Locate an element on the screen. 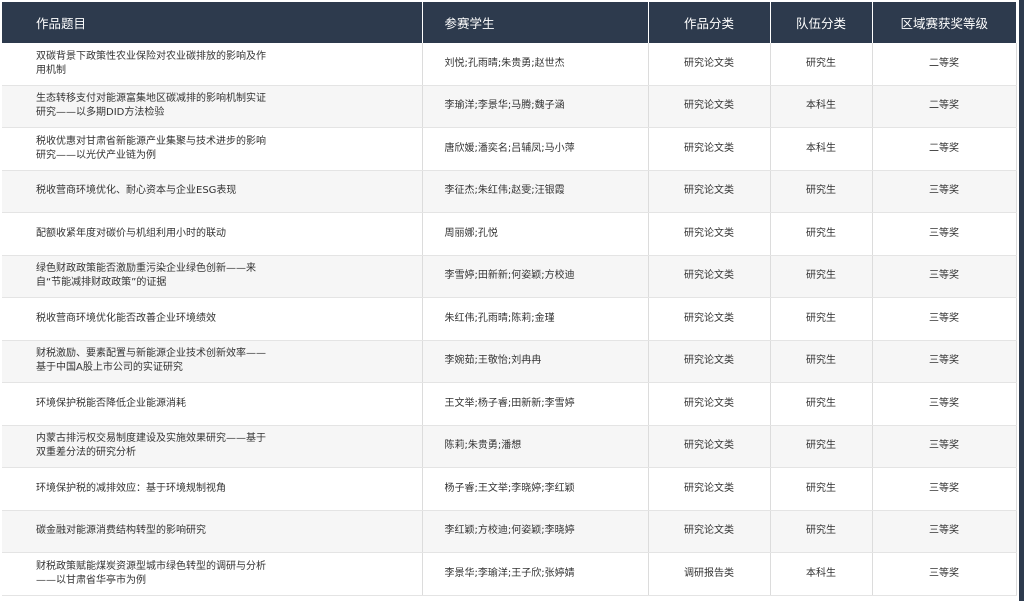  header-team: 队伍分类 is located at coordinates (821, 22).